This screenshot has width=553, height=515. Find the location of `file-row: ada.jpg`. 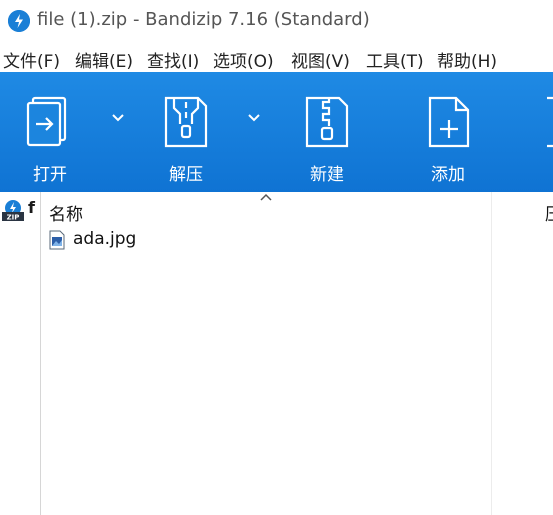

file-row: ada.jpg is located at coordinates (197, 240).